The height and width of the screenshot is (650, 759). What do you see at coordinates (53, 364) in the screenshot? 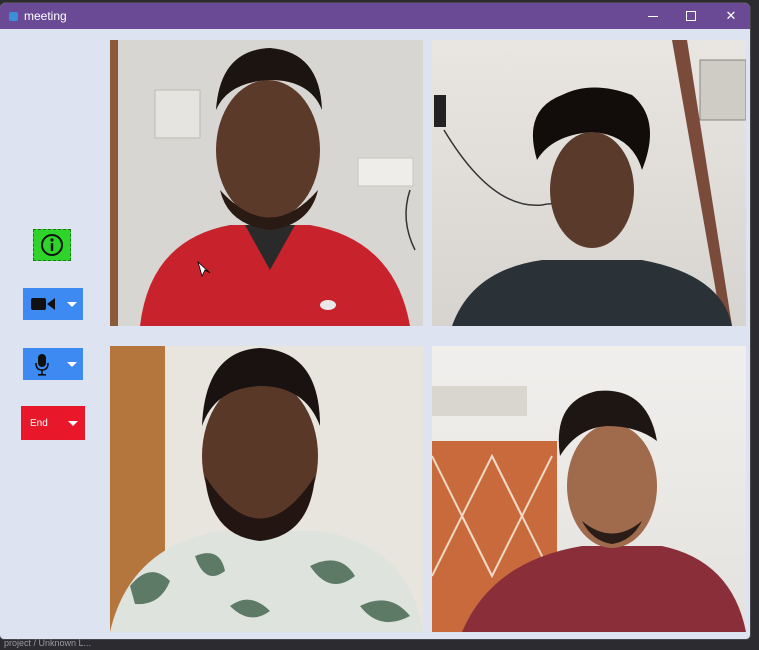
I see `microphone-toggle-button` at bounding box center [53, 364].